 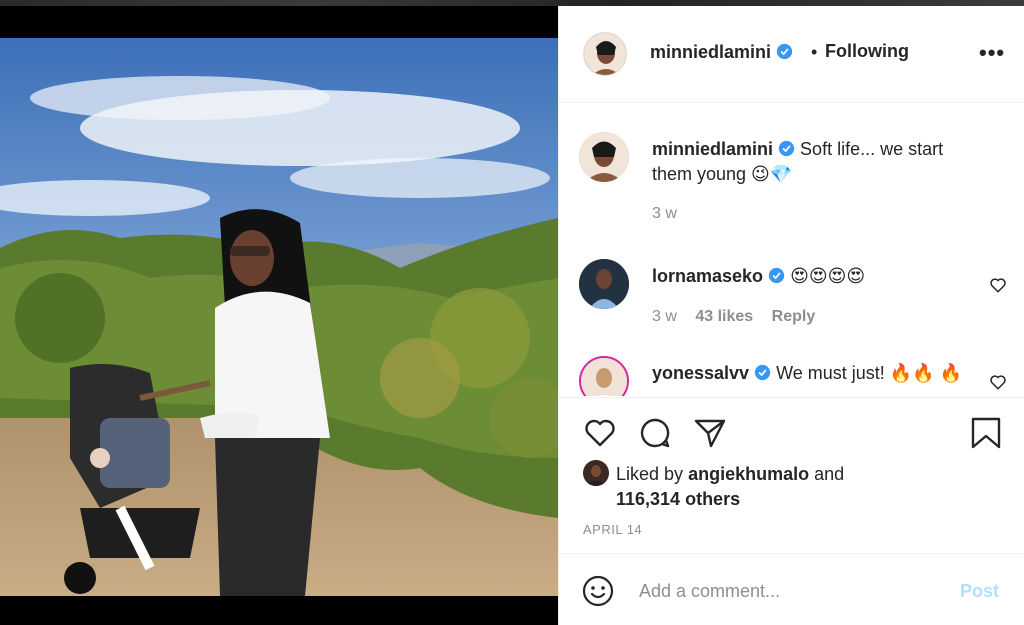 What do you see at coordinates (867, 51) in the screenshot?
I see `following-button: Following` at bounding box center [867, 51].